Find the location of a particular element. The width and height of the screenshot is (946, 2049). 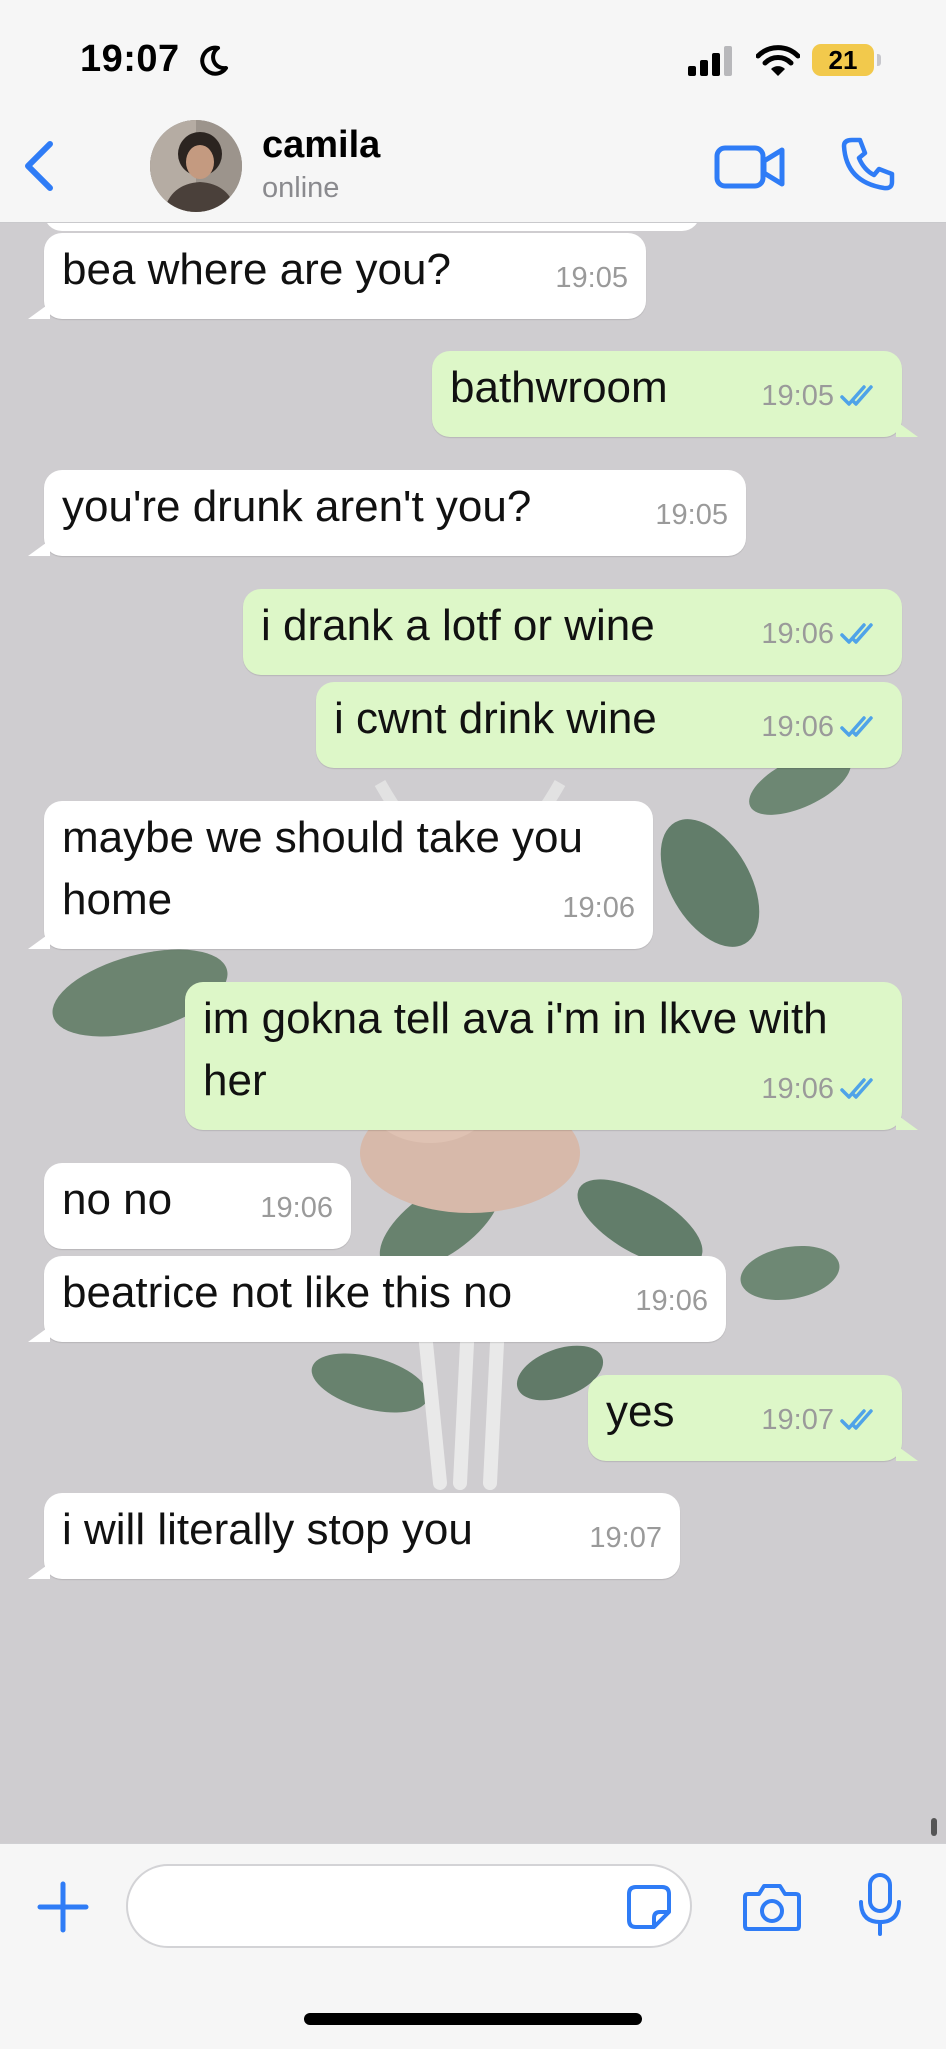

incoming-message: no no 19:06 is located at coordinates (197, 1206).